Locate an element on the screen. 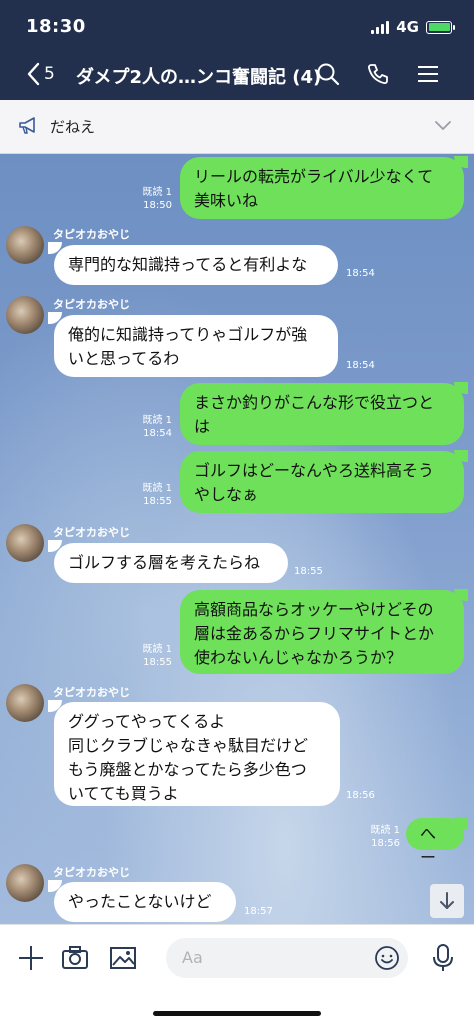 This screenshot has width=474, height=1024. scroll-to-bottom-button is located at coordinates (447, 901).